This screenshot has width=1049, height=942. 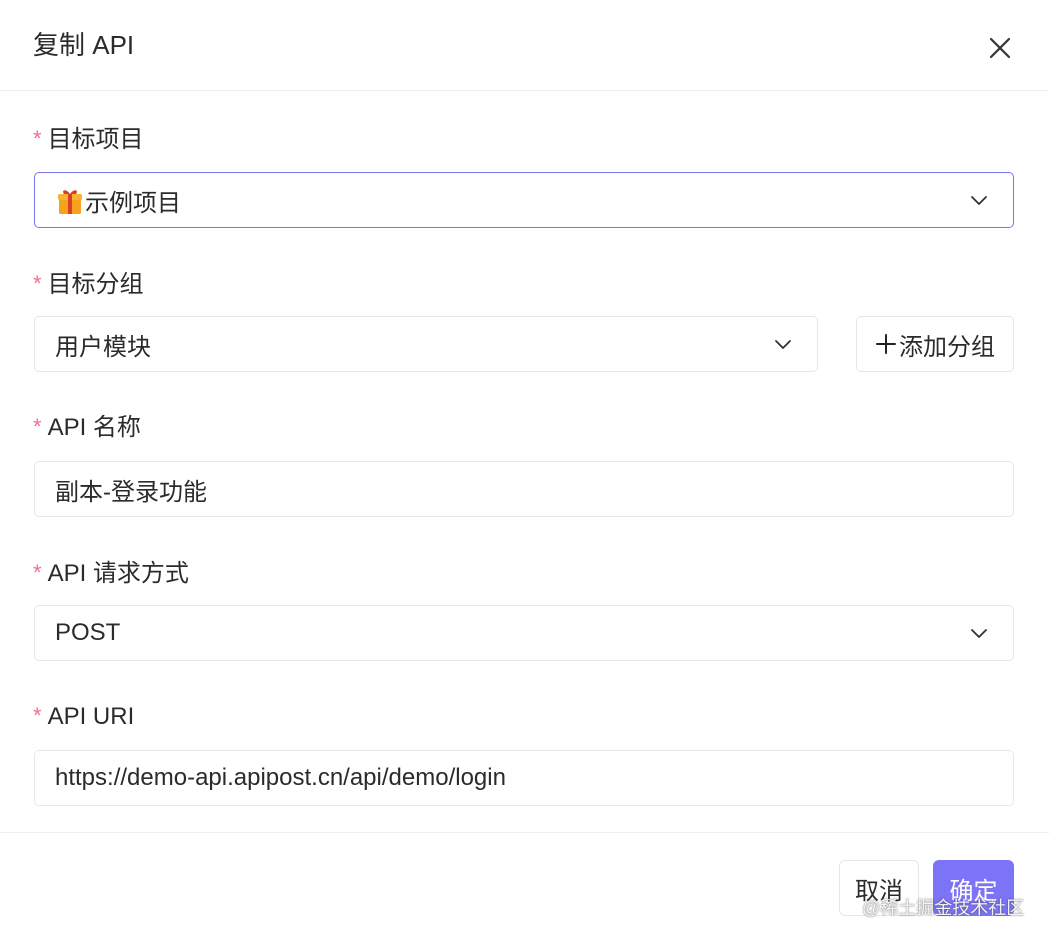 What do you see at coordinates (524, 633) in the screenshot?
I see `method-select: POST` at bounding box center [524, 633].